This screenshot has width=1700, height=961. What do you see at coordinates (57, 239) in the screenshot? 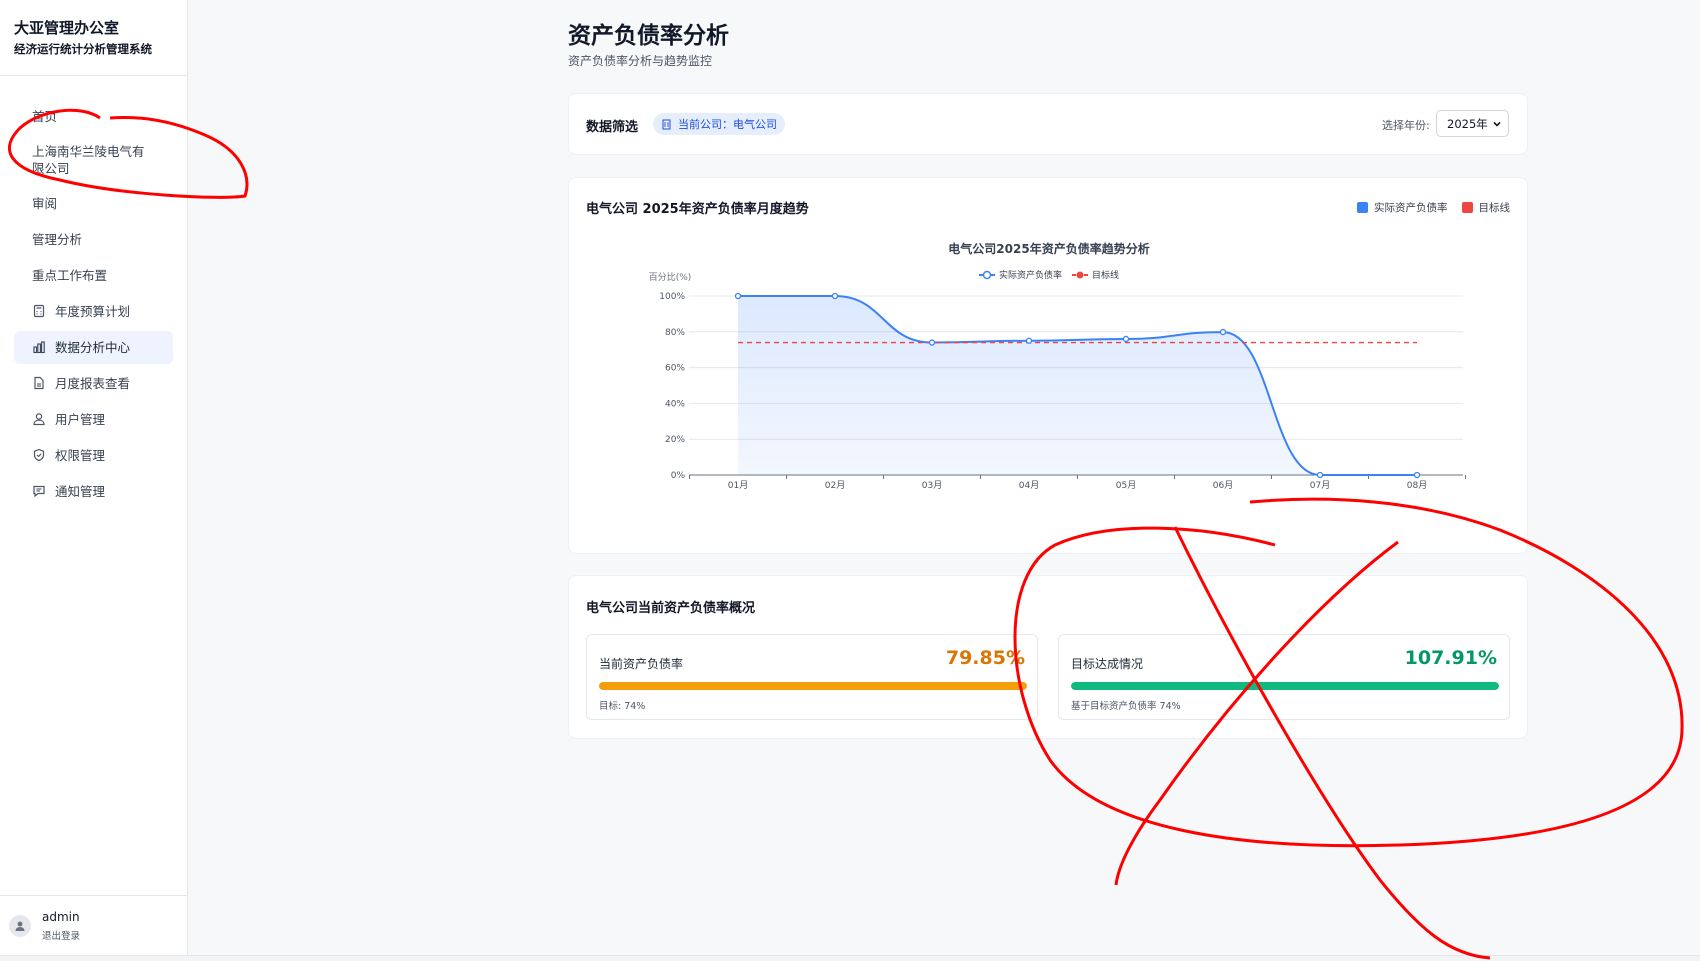
I see `sidebar-item-label: 管理分析` at bounding box center [57, 239].